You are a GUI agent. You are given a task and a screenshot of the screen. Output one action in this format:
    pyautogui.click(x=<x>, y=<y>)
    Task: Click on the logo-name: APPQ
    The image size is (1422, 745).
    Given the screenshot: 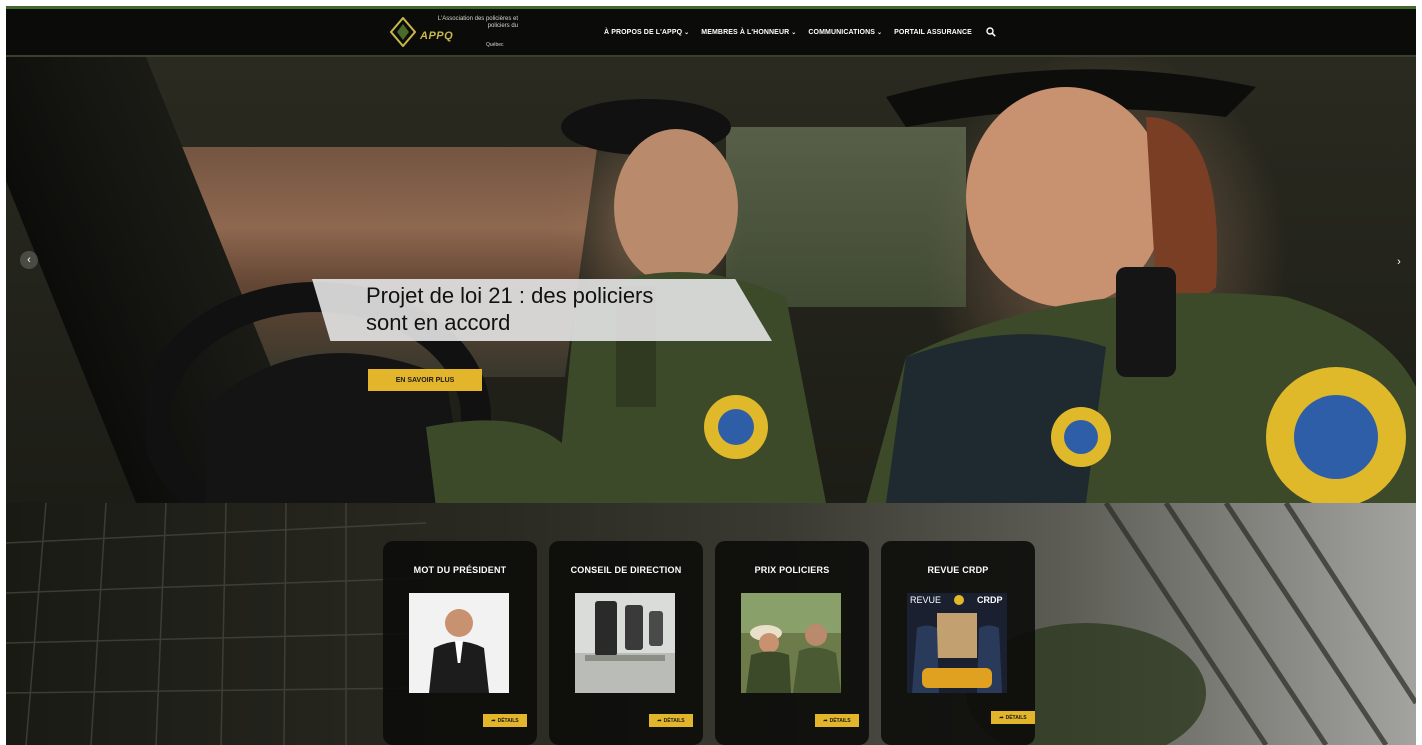 What is the action you would take?
    pyautogui.click(x=437, y=36)
    